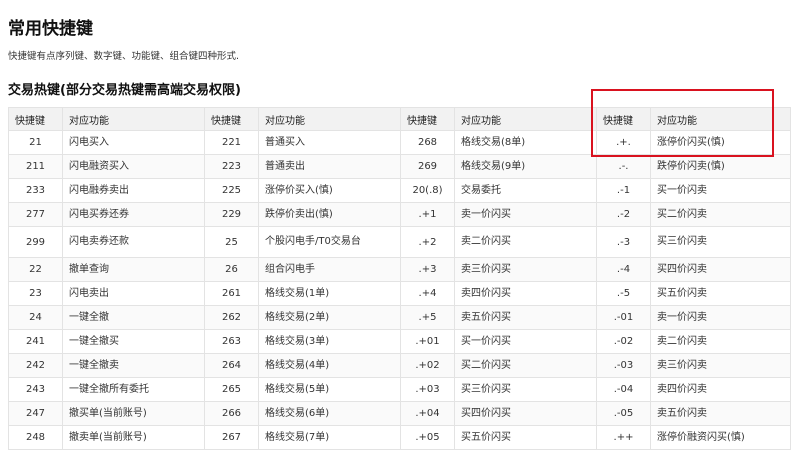  What do you see at coordinates (427, 437) in the screenshot?
I see `hotkey-cell: .+05` at bounding box center [427, 437].